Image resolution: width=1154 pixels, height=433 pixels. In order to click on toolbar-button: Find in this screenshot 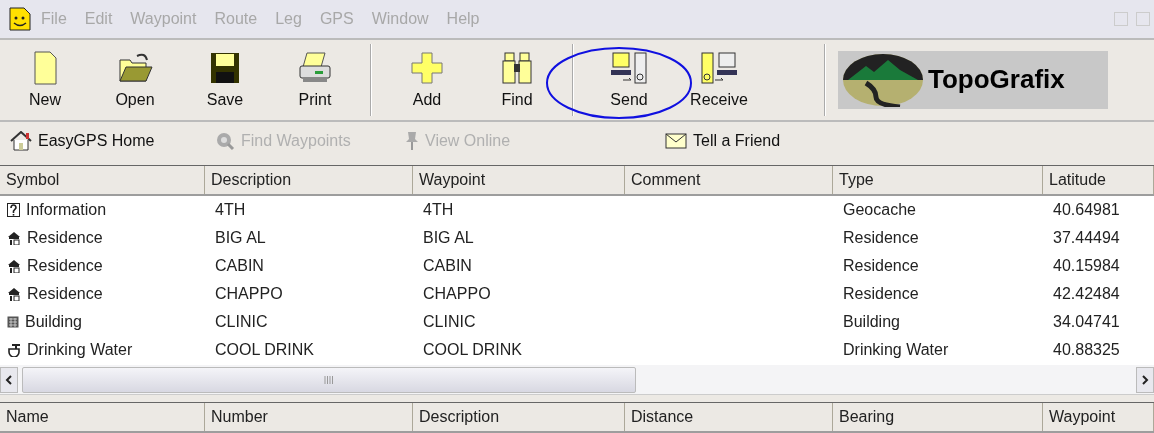, I will do `click(517, 79)`.